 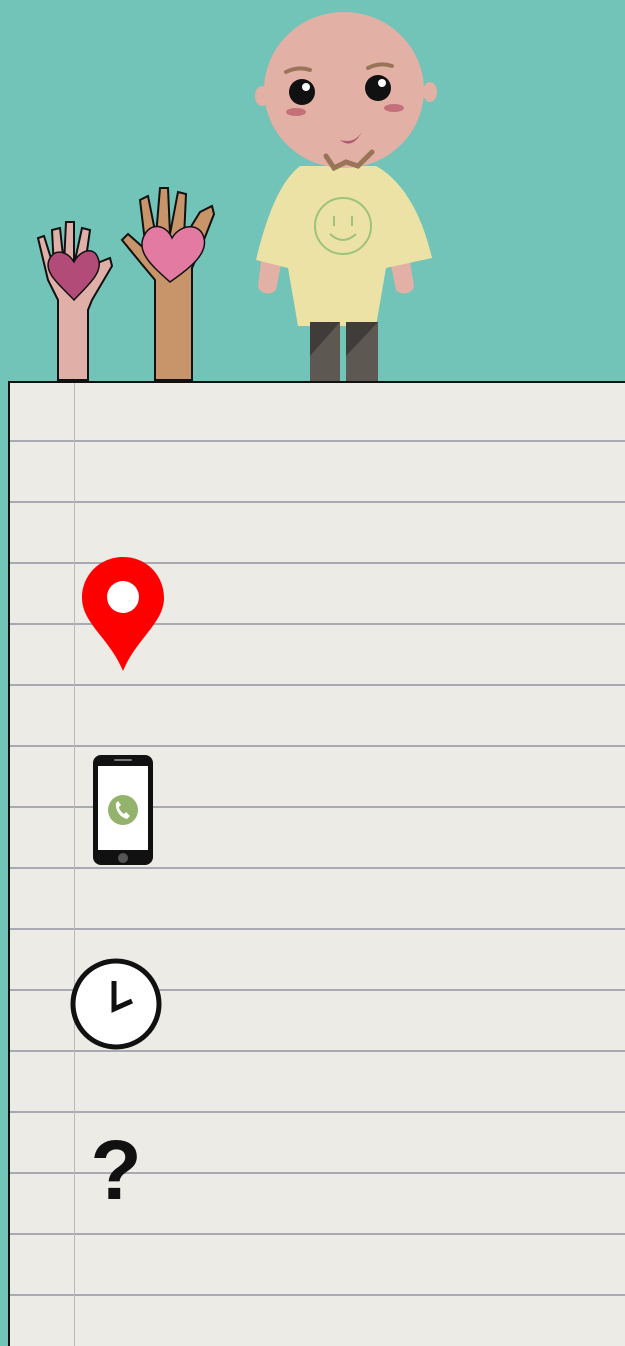 What do you see at coordinates (75, 301) in the screenshot?
I see `hand-heart-left-icon` at bounding box center [75, 301].